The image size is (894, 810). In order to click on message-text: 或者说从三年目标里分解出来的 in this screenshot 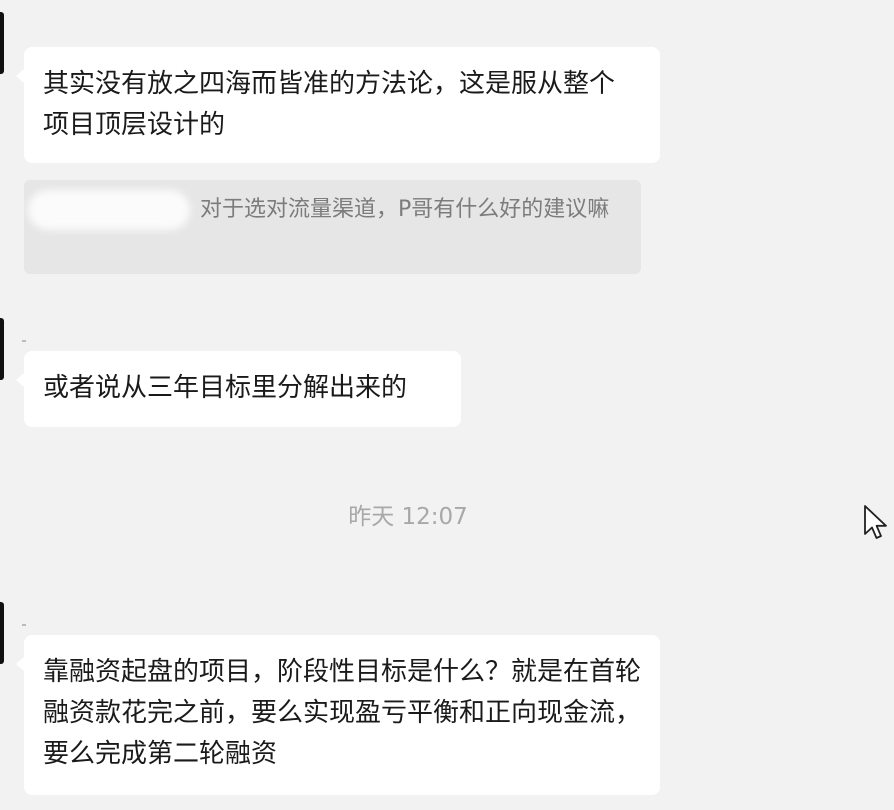, I will do `click(225, 388)`.